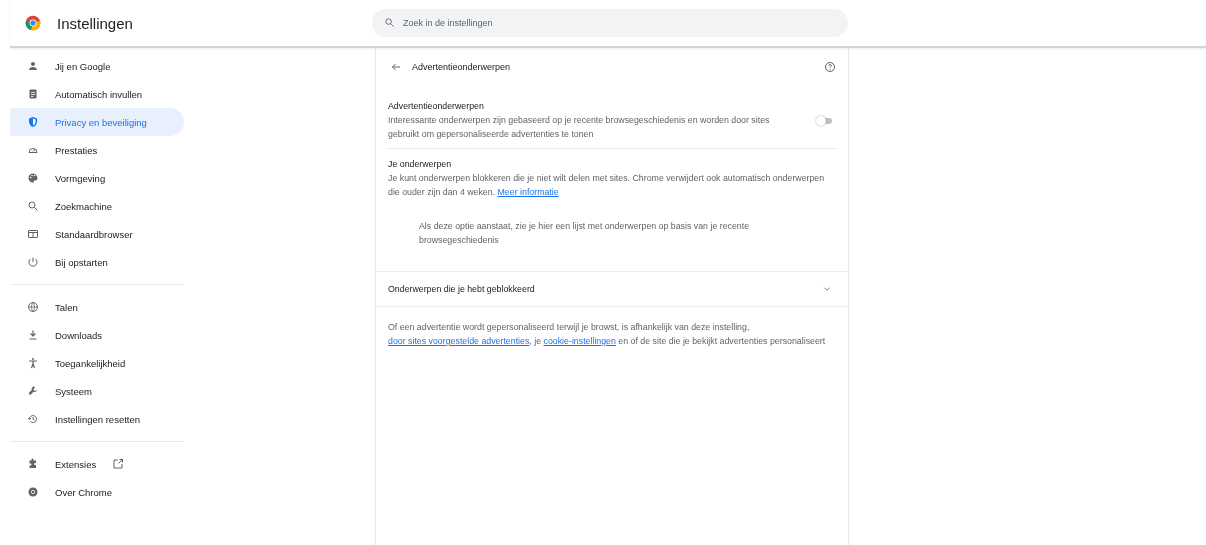  Describe the element at coordinates (436, 106) in the screenshot. I see `setting-title: Advertentieonderwerpen` at that location.